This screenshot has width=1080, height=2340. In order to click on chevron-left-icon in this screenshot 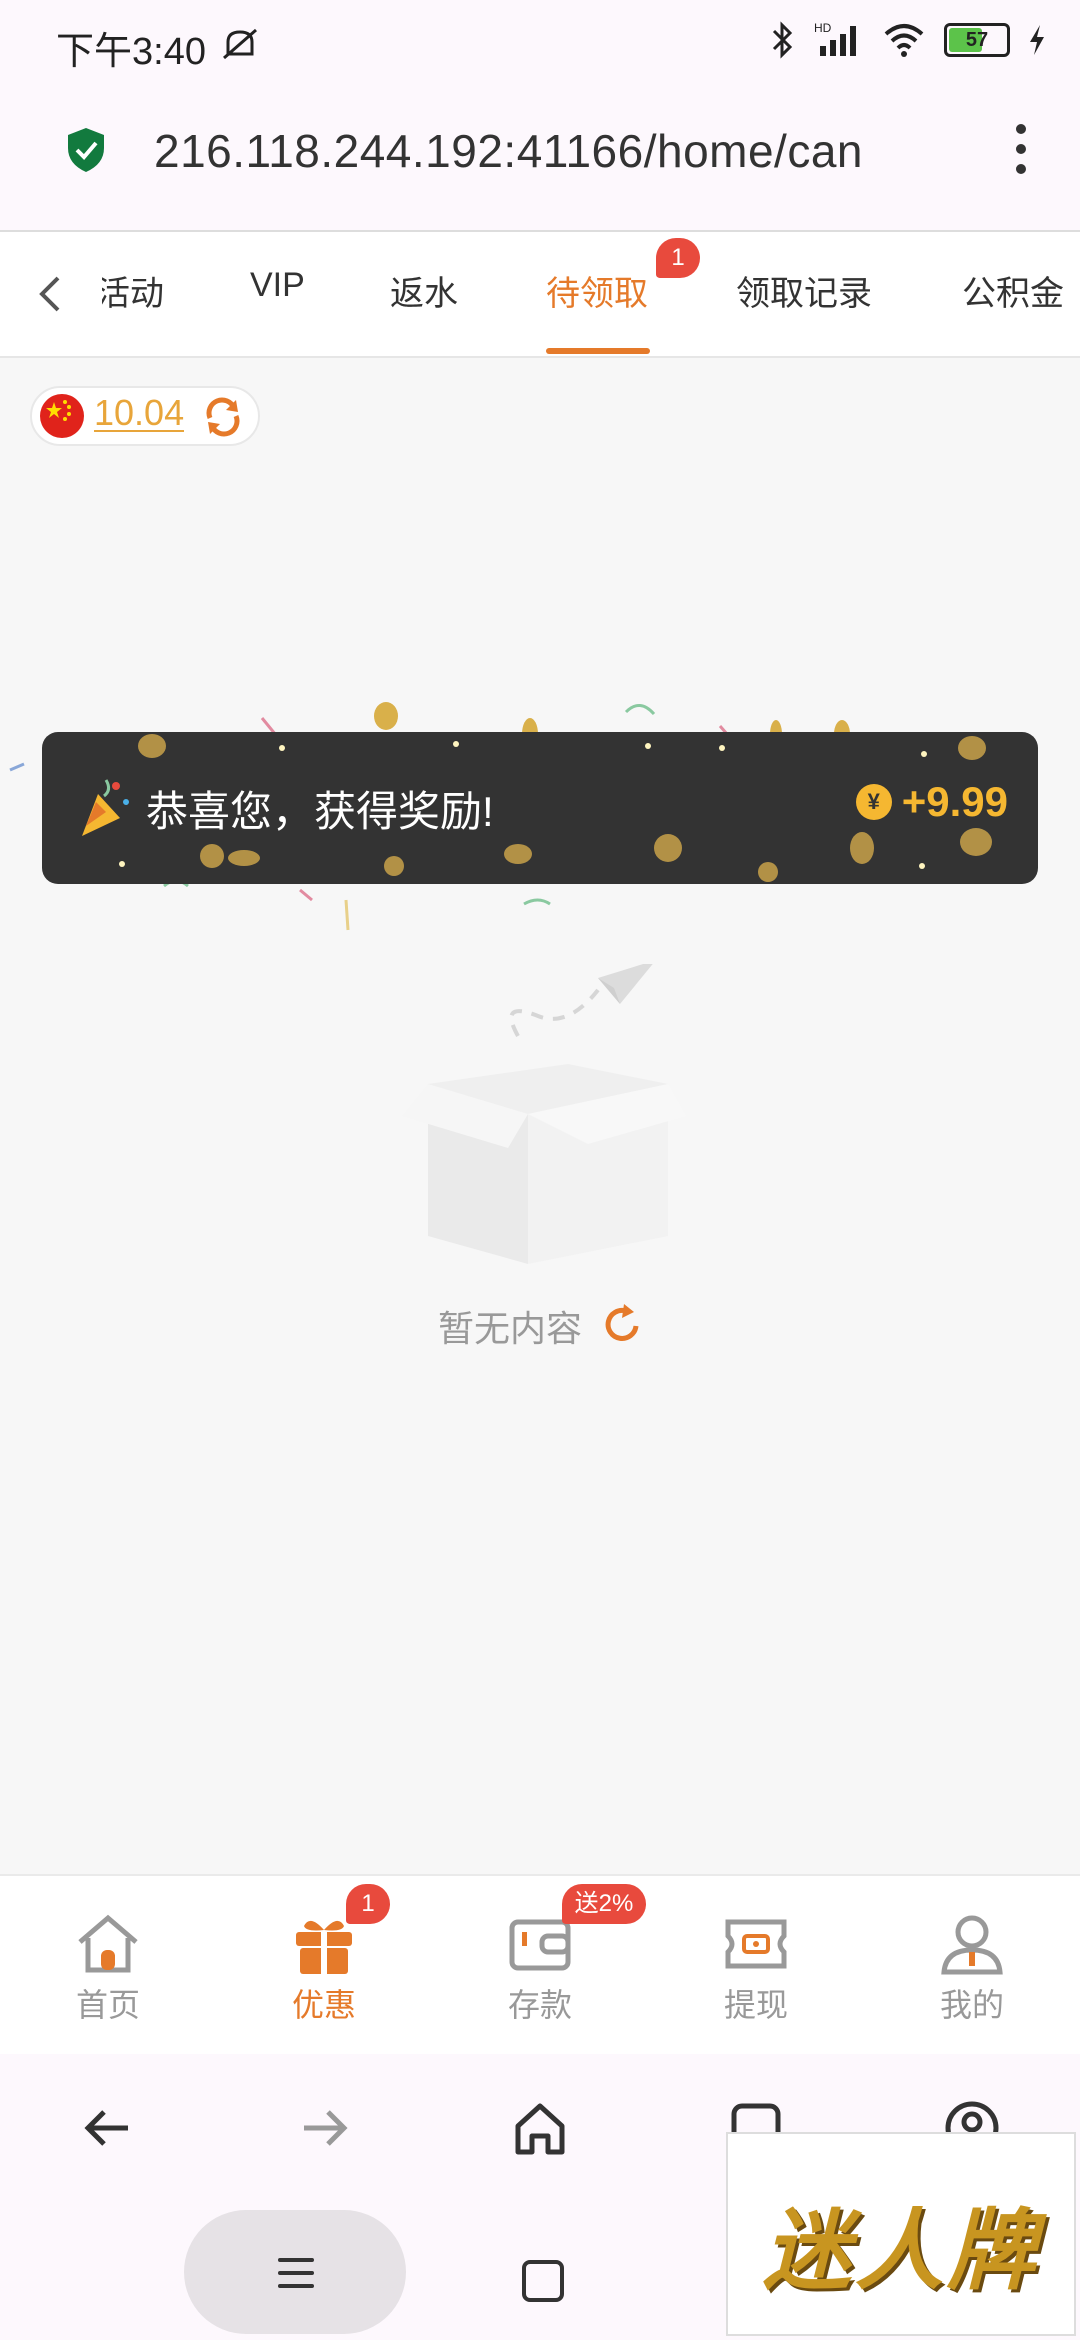, I will do `click(50, 294)`.